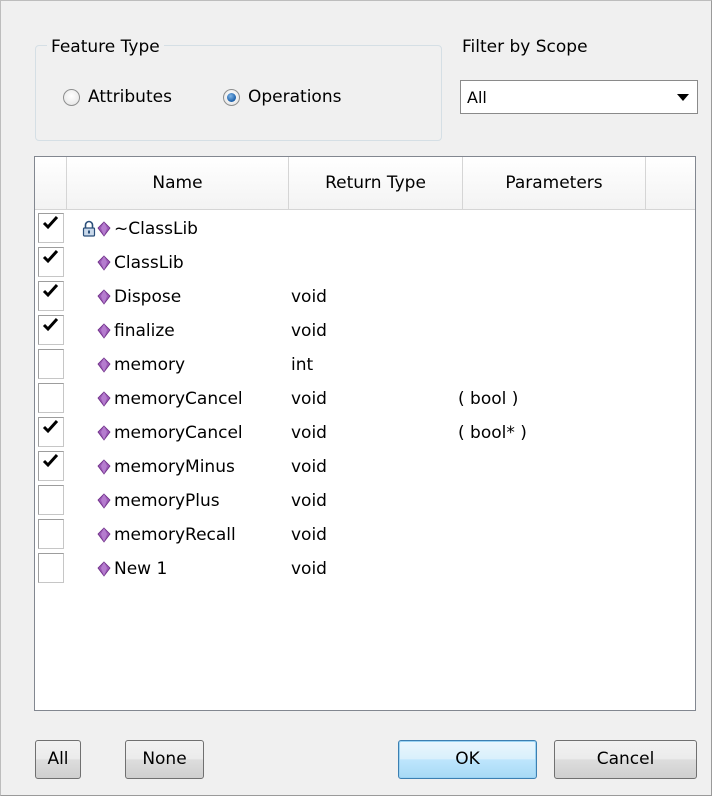 This screenshot has width=712, height=796. Describe the element at coordinates (167, 501) in the screenshot. I see `row-name: memoryPlus` at that location.